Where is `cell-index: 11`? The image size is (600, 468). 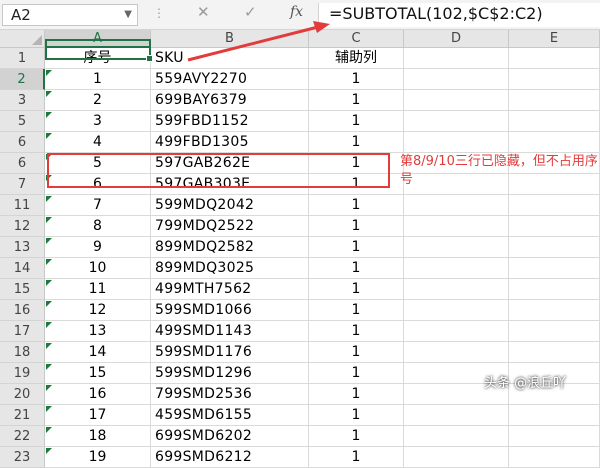 cell-index: 11 is located at coordinates (98, 289).